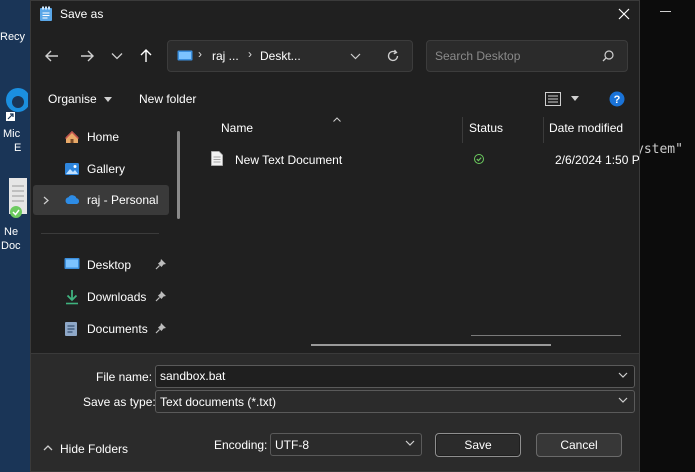  What do you see at coordinates (119, 402) in the screenshot?
I see `save-as-type-label: Save as type:` at bounding box center [119, 402].